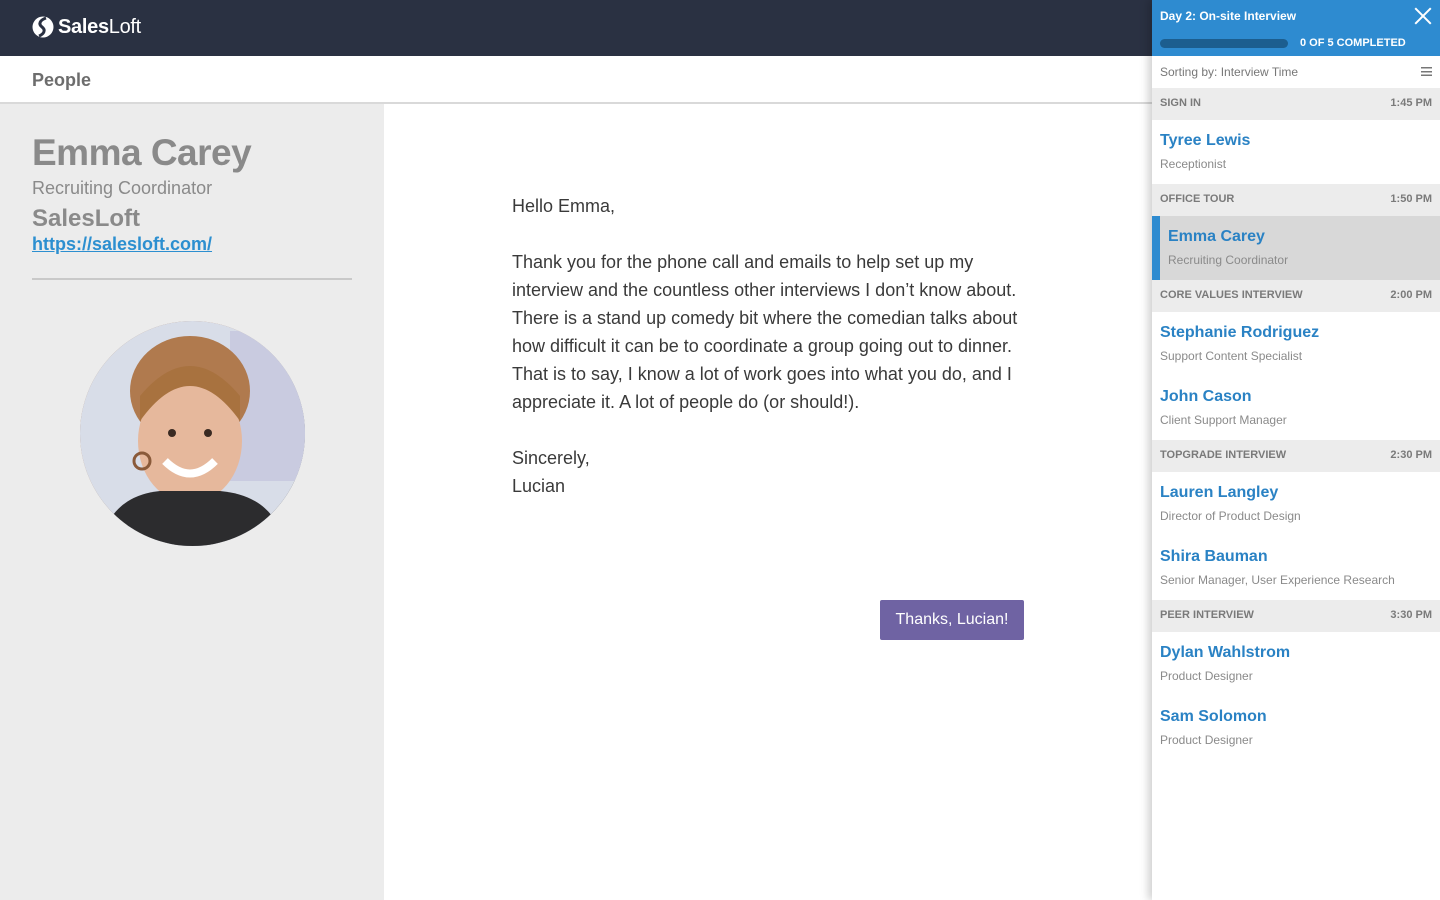 The width and height of the screenshot is (1440, 900). I want to click on progress-text: 0 OF 5 COMPLETED, so click(1353, 43).